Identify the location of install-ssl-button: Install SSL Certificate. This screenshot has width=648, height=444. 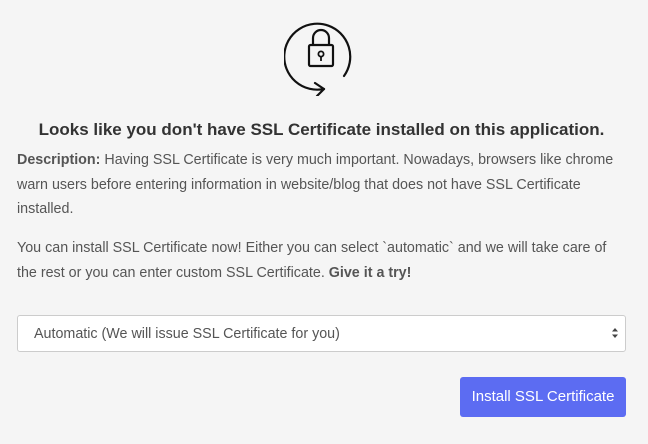
(543, 397).